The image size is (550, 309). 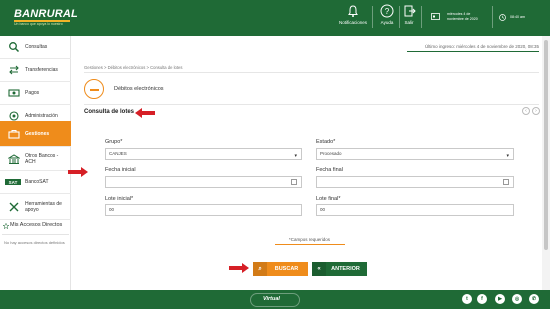 What do you see at coordinates (46, 14) in the screenshot?
I see `logo-text: BANRURAL` at bounding box center [46, 14].